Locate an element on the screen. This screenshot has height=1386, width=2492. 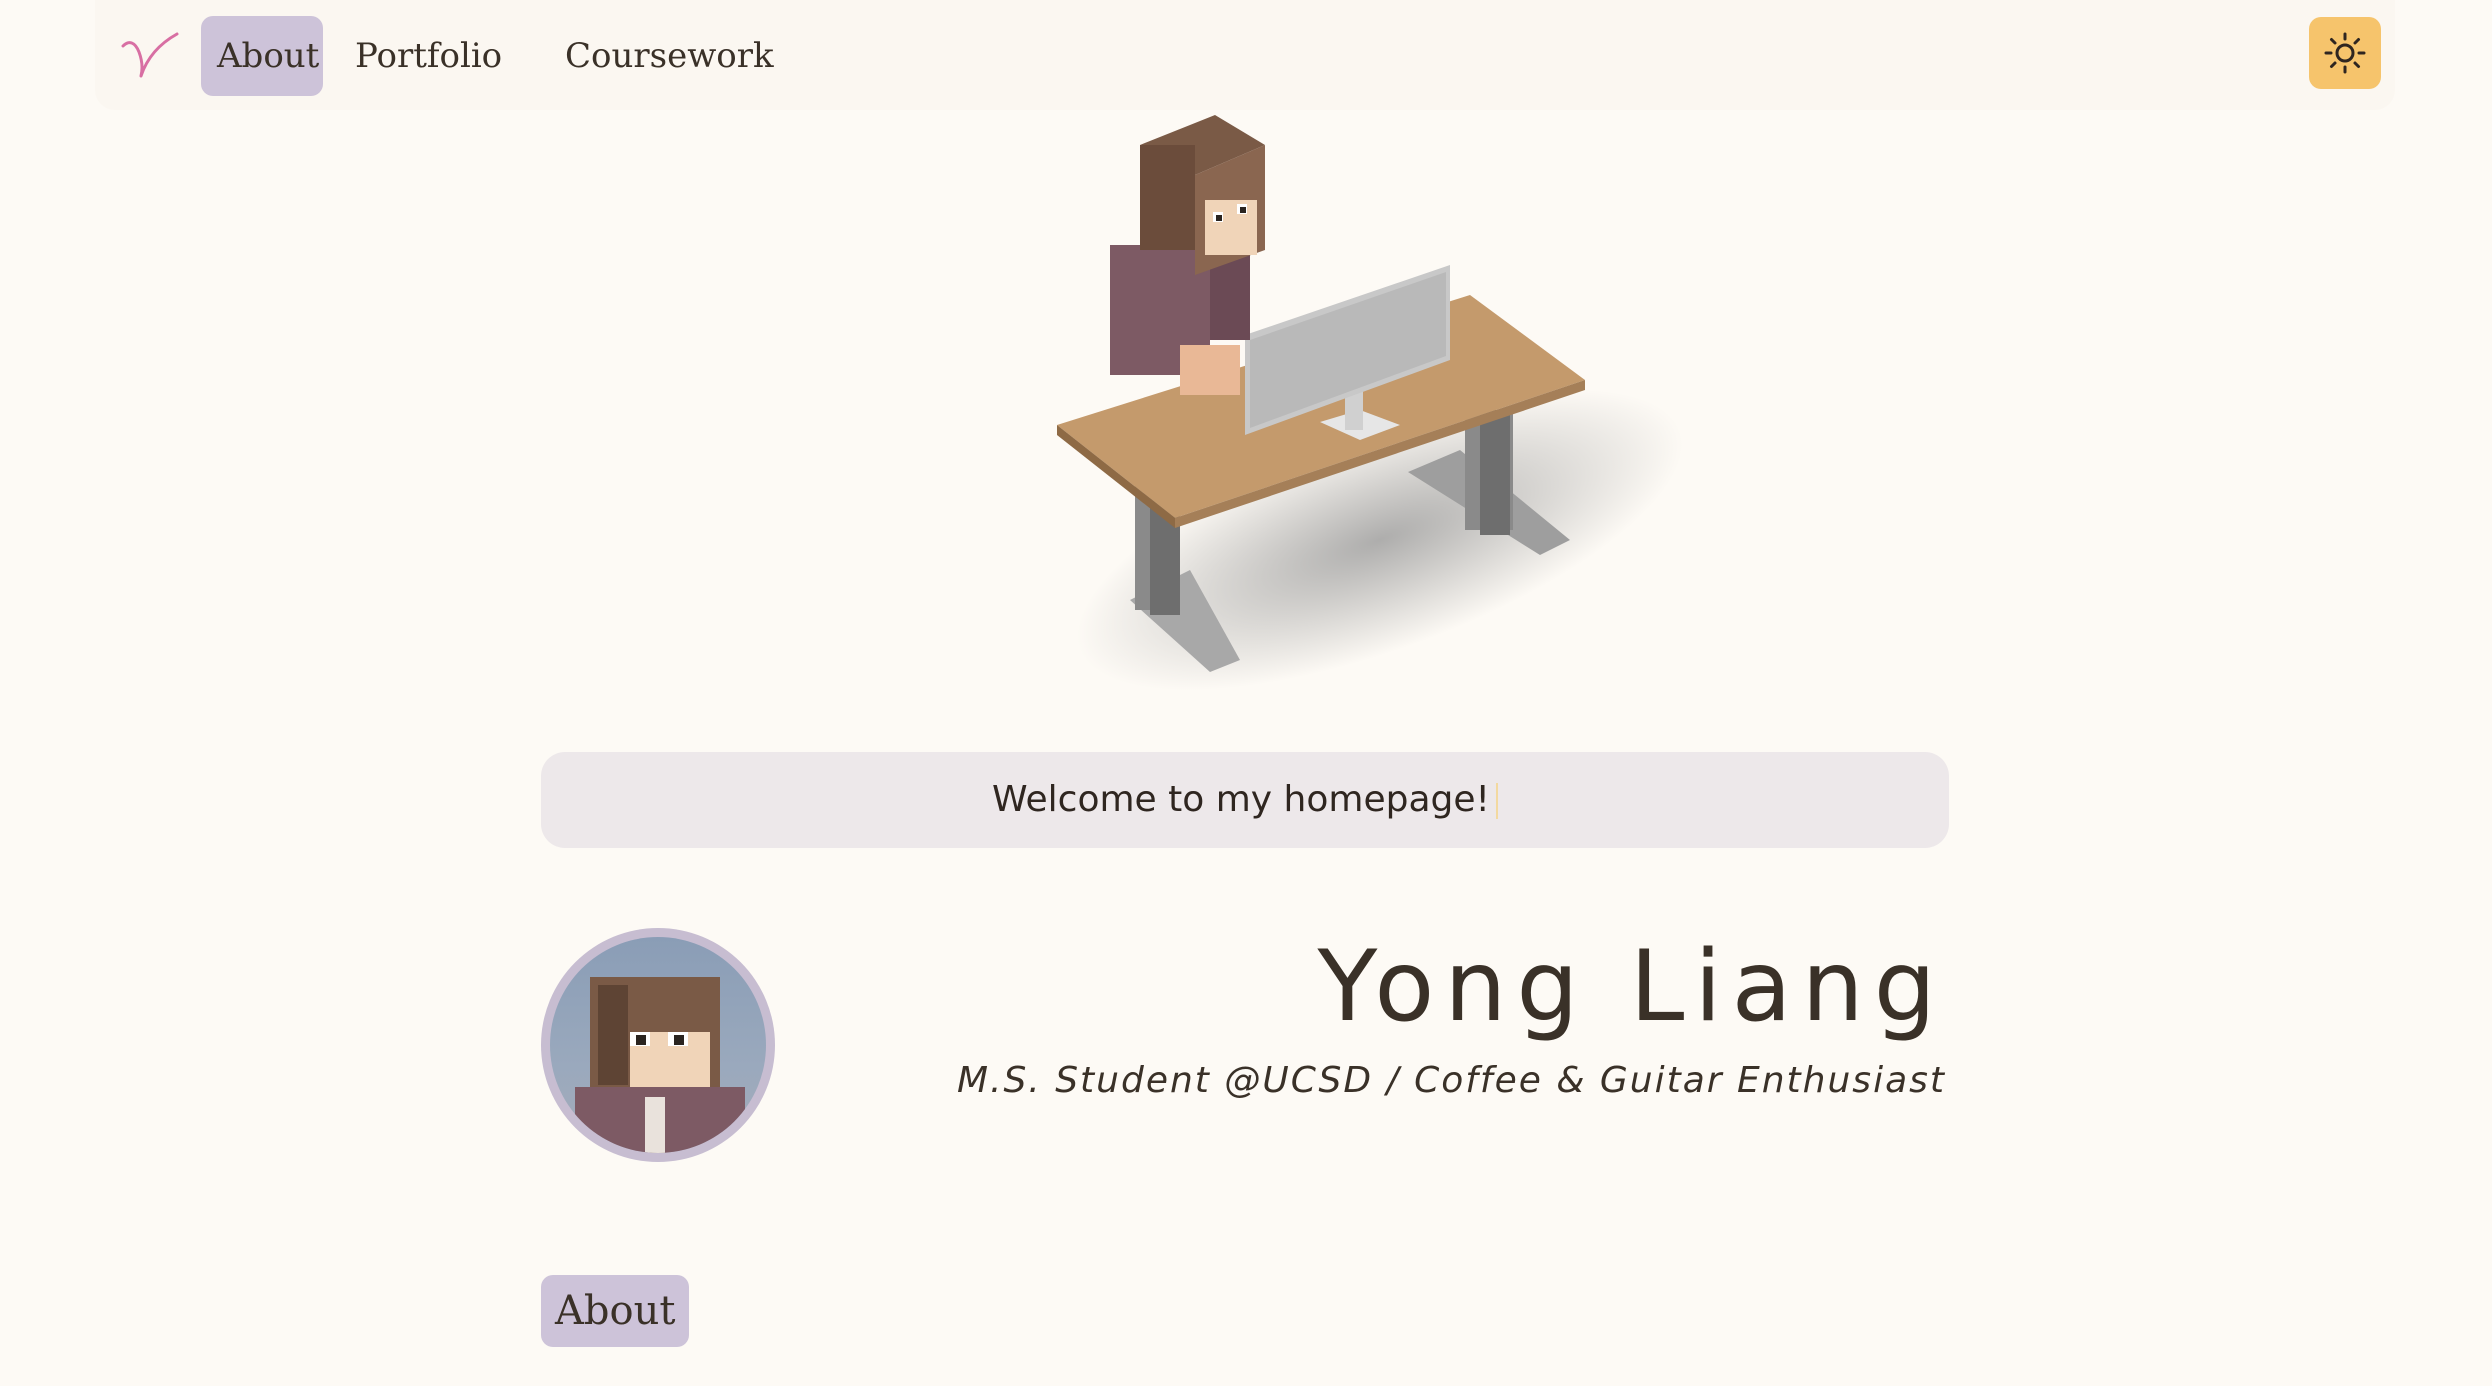
typing-caret is located at coordinates (1496, 801).